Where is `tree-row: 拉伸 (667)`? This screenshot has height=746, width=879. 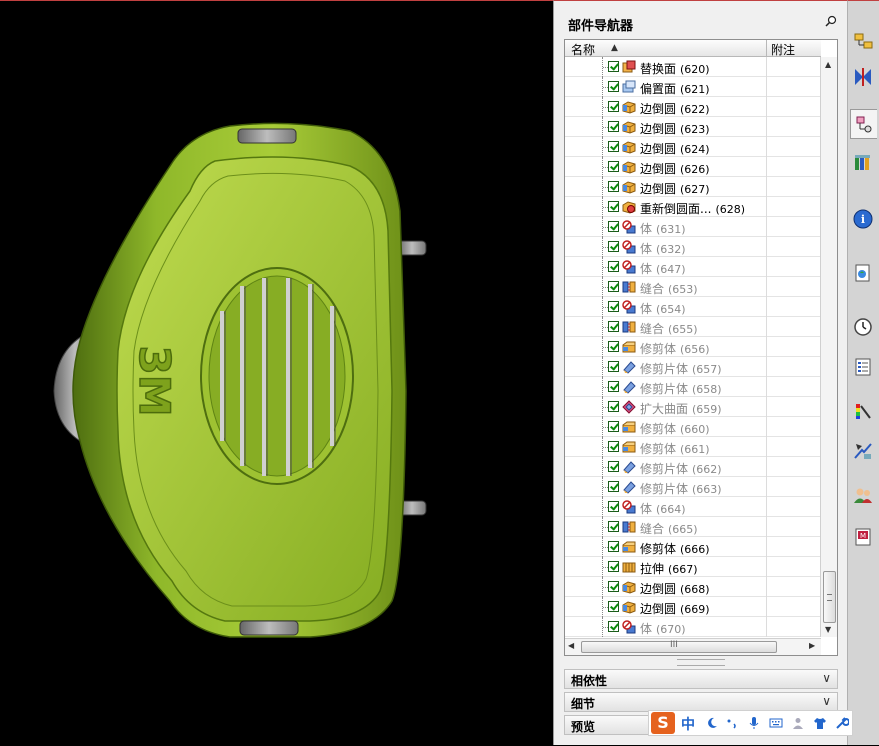 tree-row: 拉伸 (667) is located at coordinates (693, 567).